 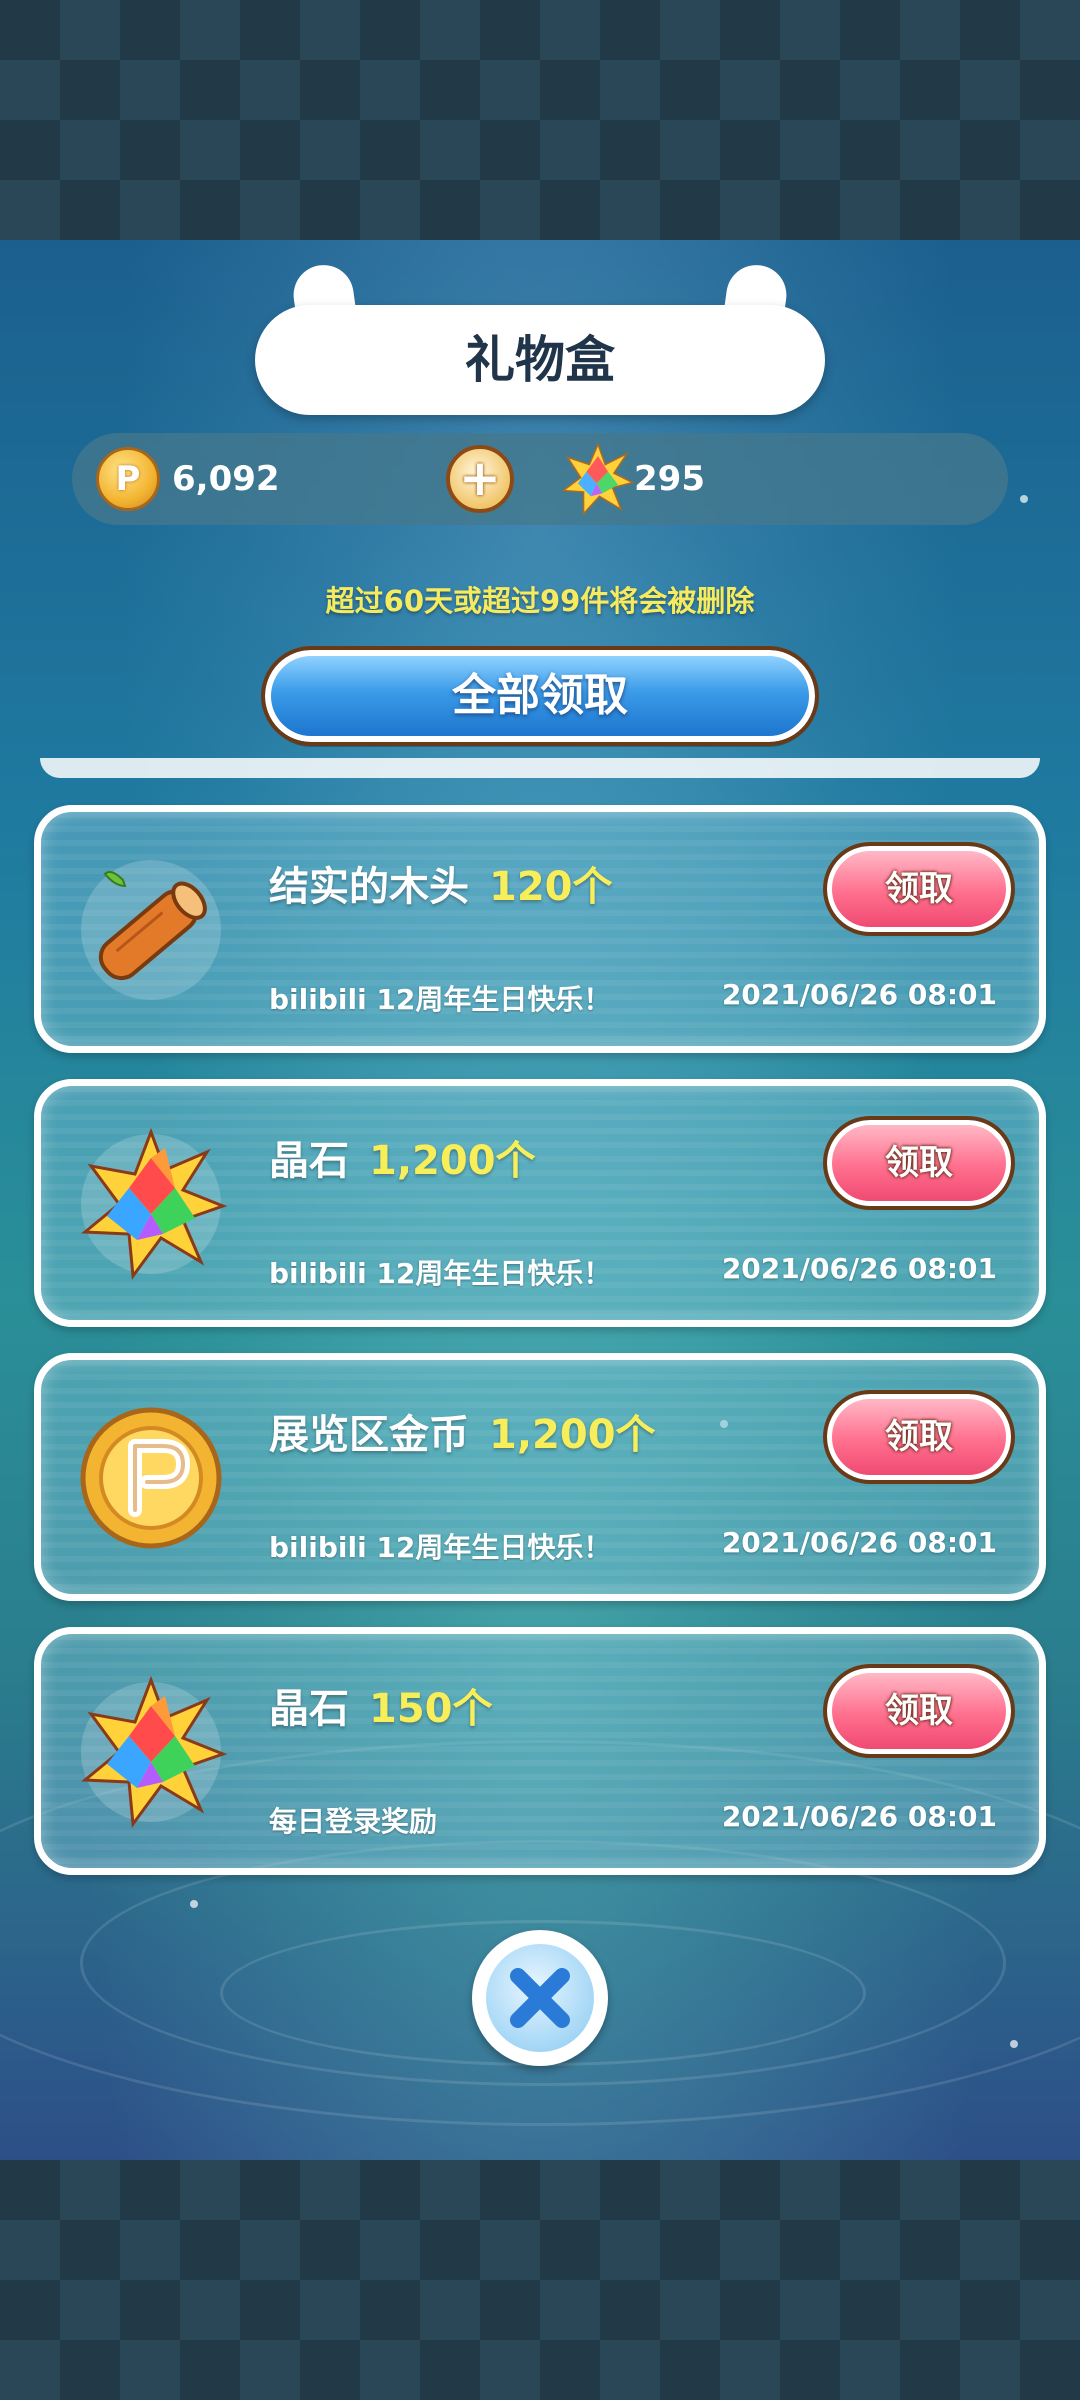 I want to click on close-icon, so click(x=540, y=1998).